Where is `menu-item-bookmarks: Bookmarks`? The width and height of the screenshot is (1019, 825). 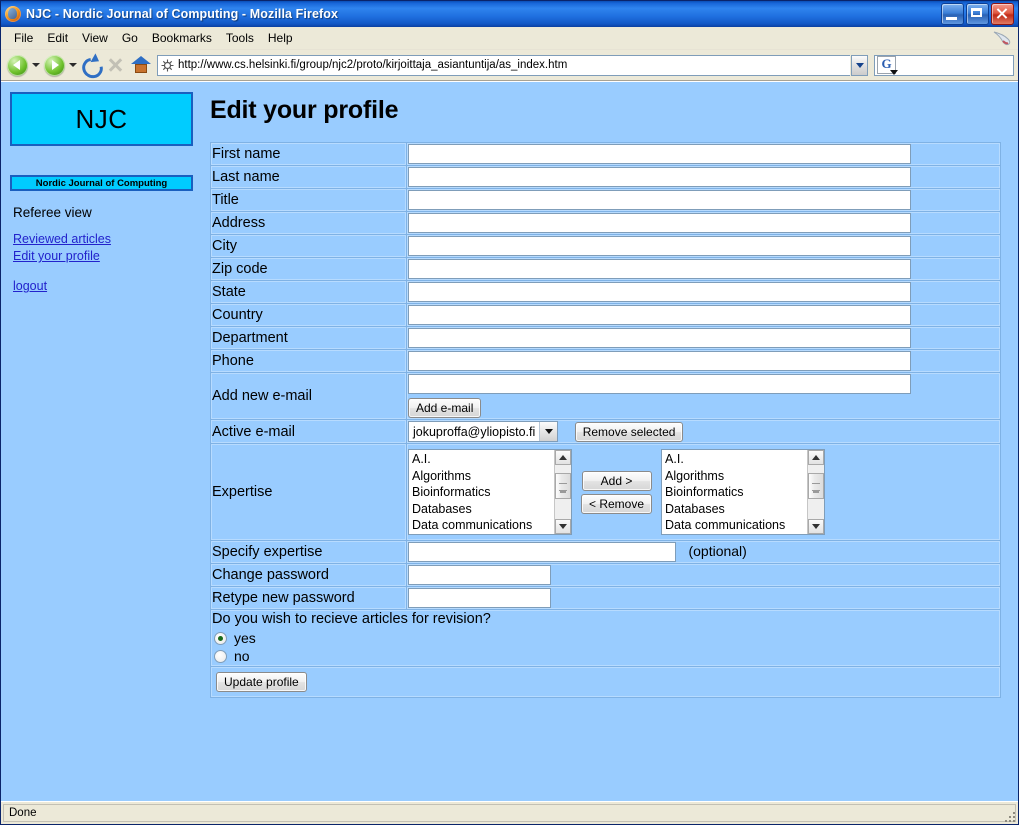 menu-item-bookmarks: Bookmarks is located at coordinates (182, 38).